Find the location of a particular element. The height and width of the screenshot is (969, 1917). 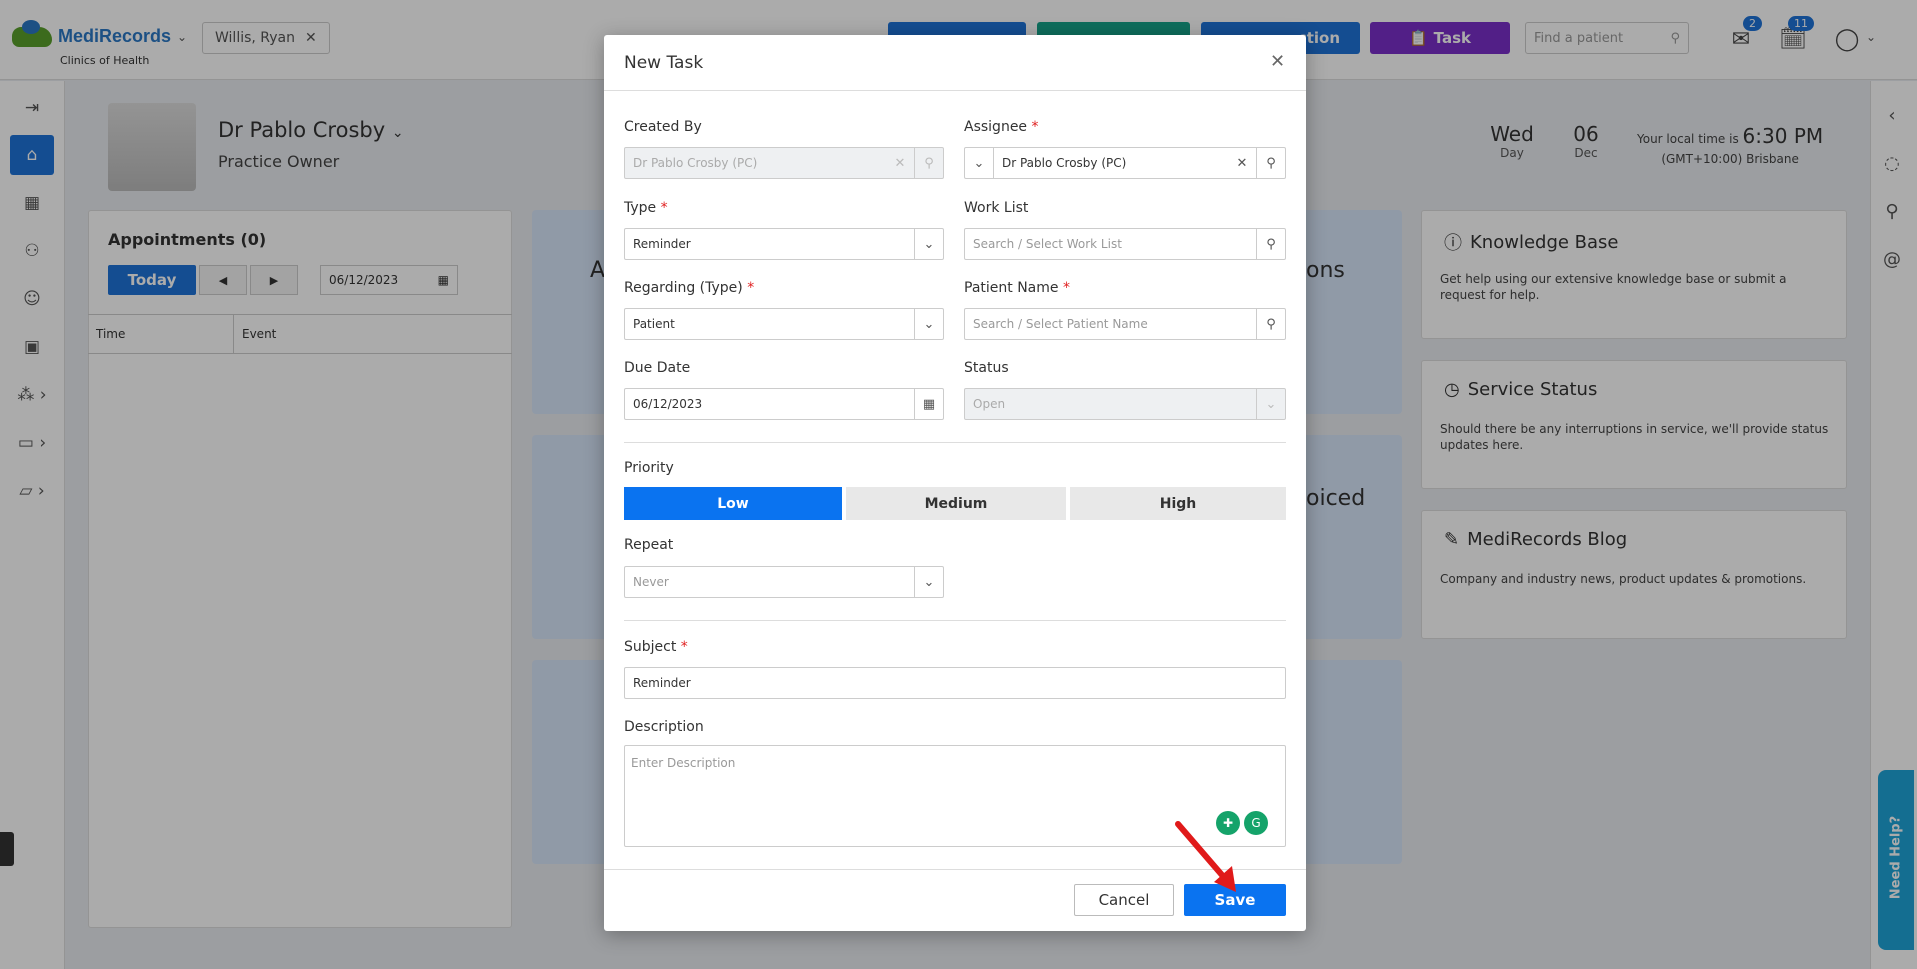

created-by-label: Created By is located at coordinates (663, 127).